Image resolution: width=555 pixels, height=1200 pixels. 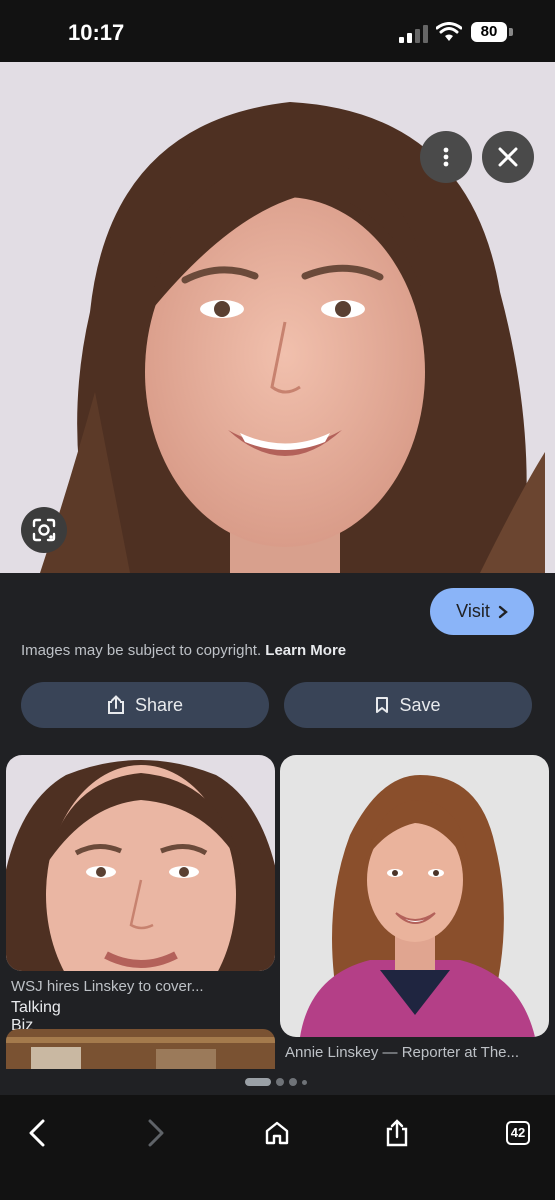 I want to click on chevron-right-icon, so click(x=503, y=611).